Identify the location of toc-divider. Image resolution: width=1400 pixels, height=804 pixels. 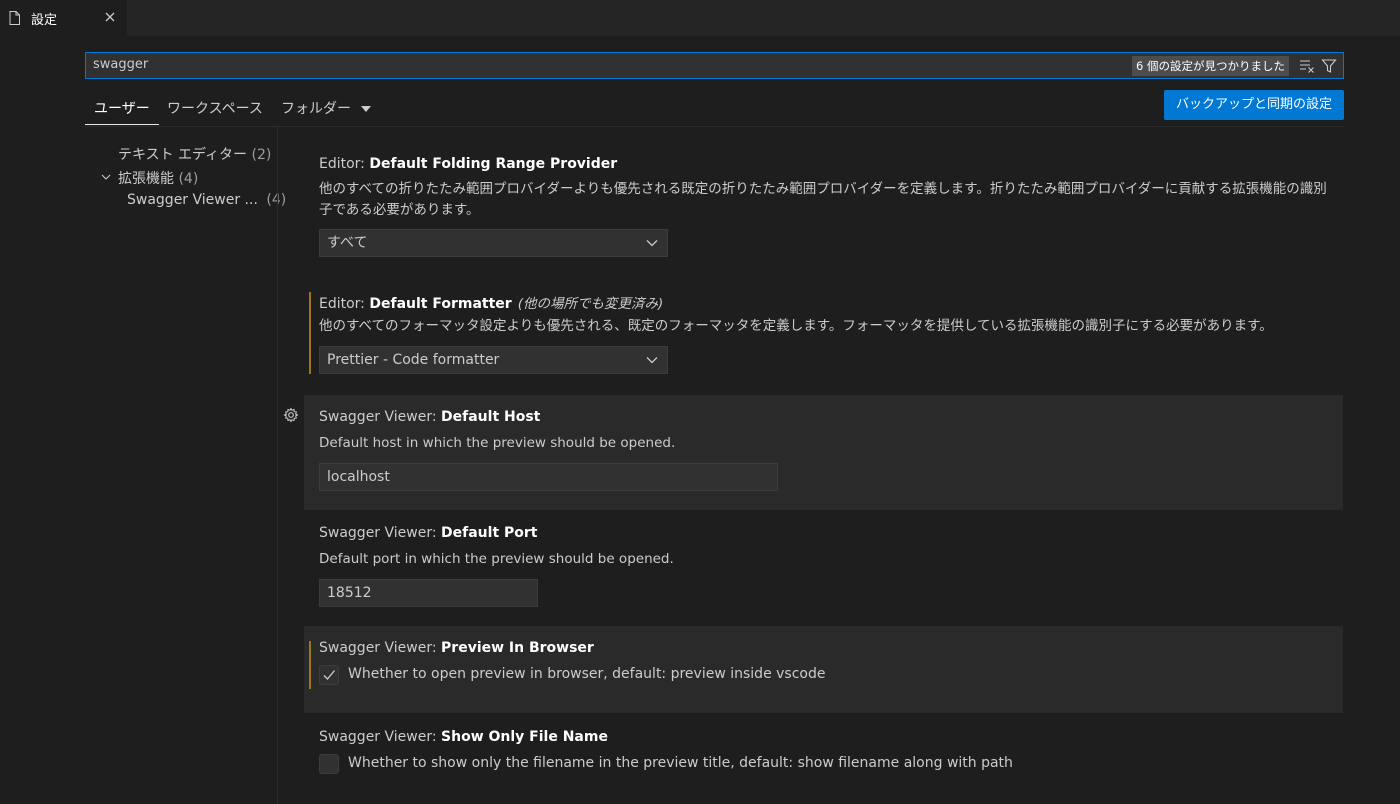
(277, 465).